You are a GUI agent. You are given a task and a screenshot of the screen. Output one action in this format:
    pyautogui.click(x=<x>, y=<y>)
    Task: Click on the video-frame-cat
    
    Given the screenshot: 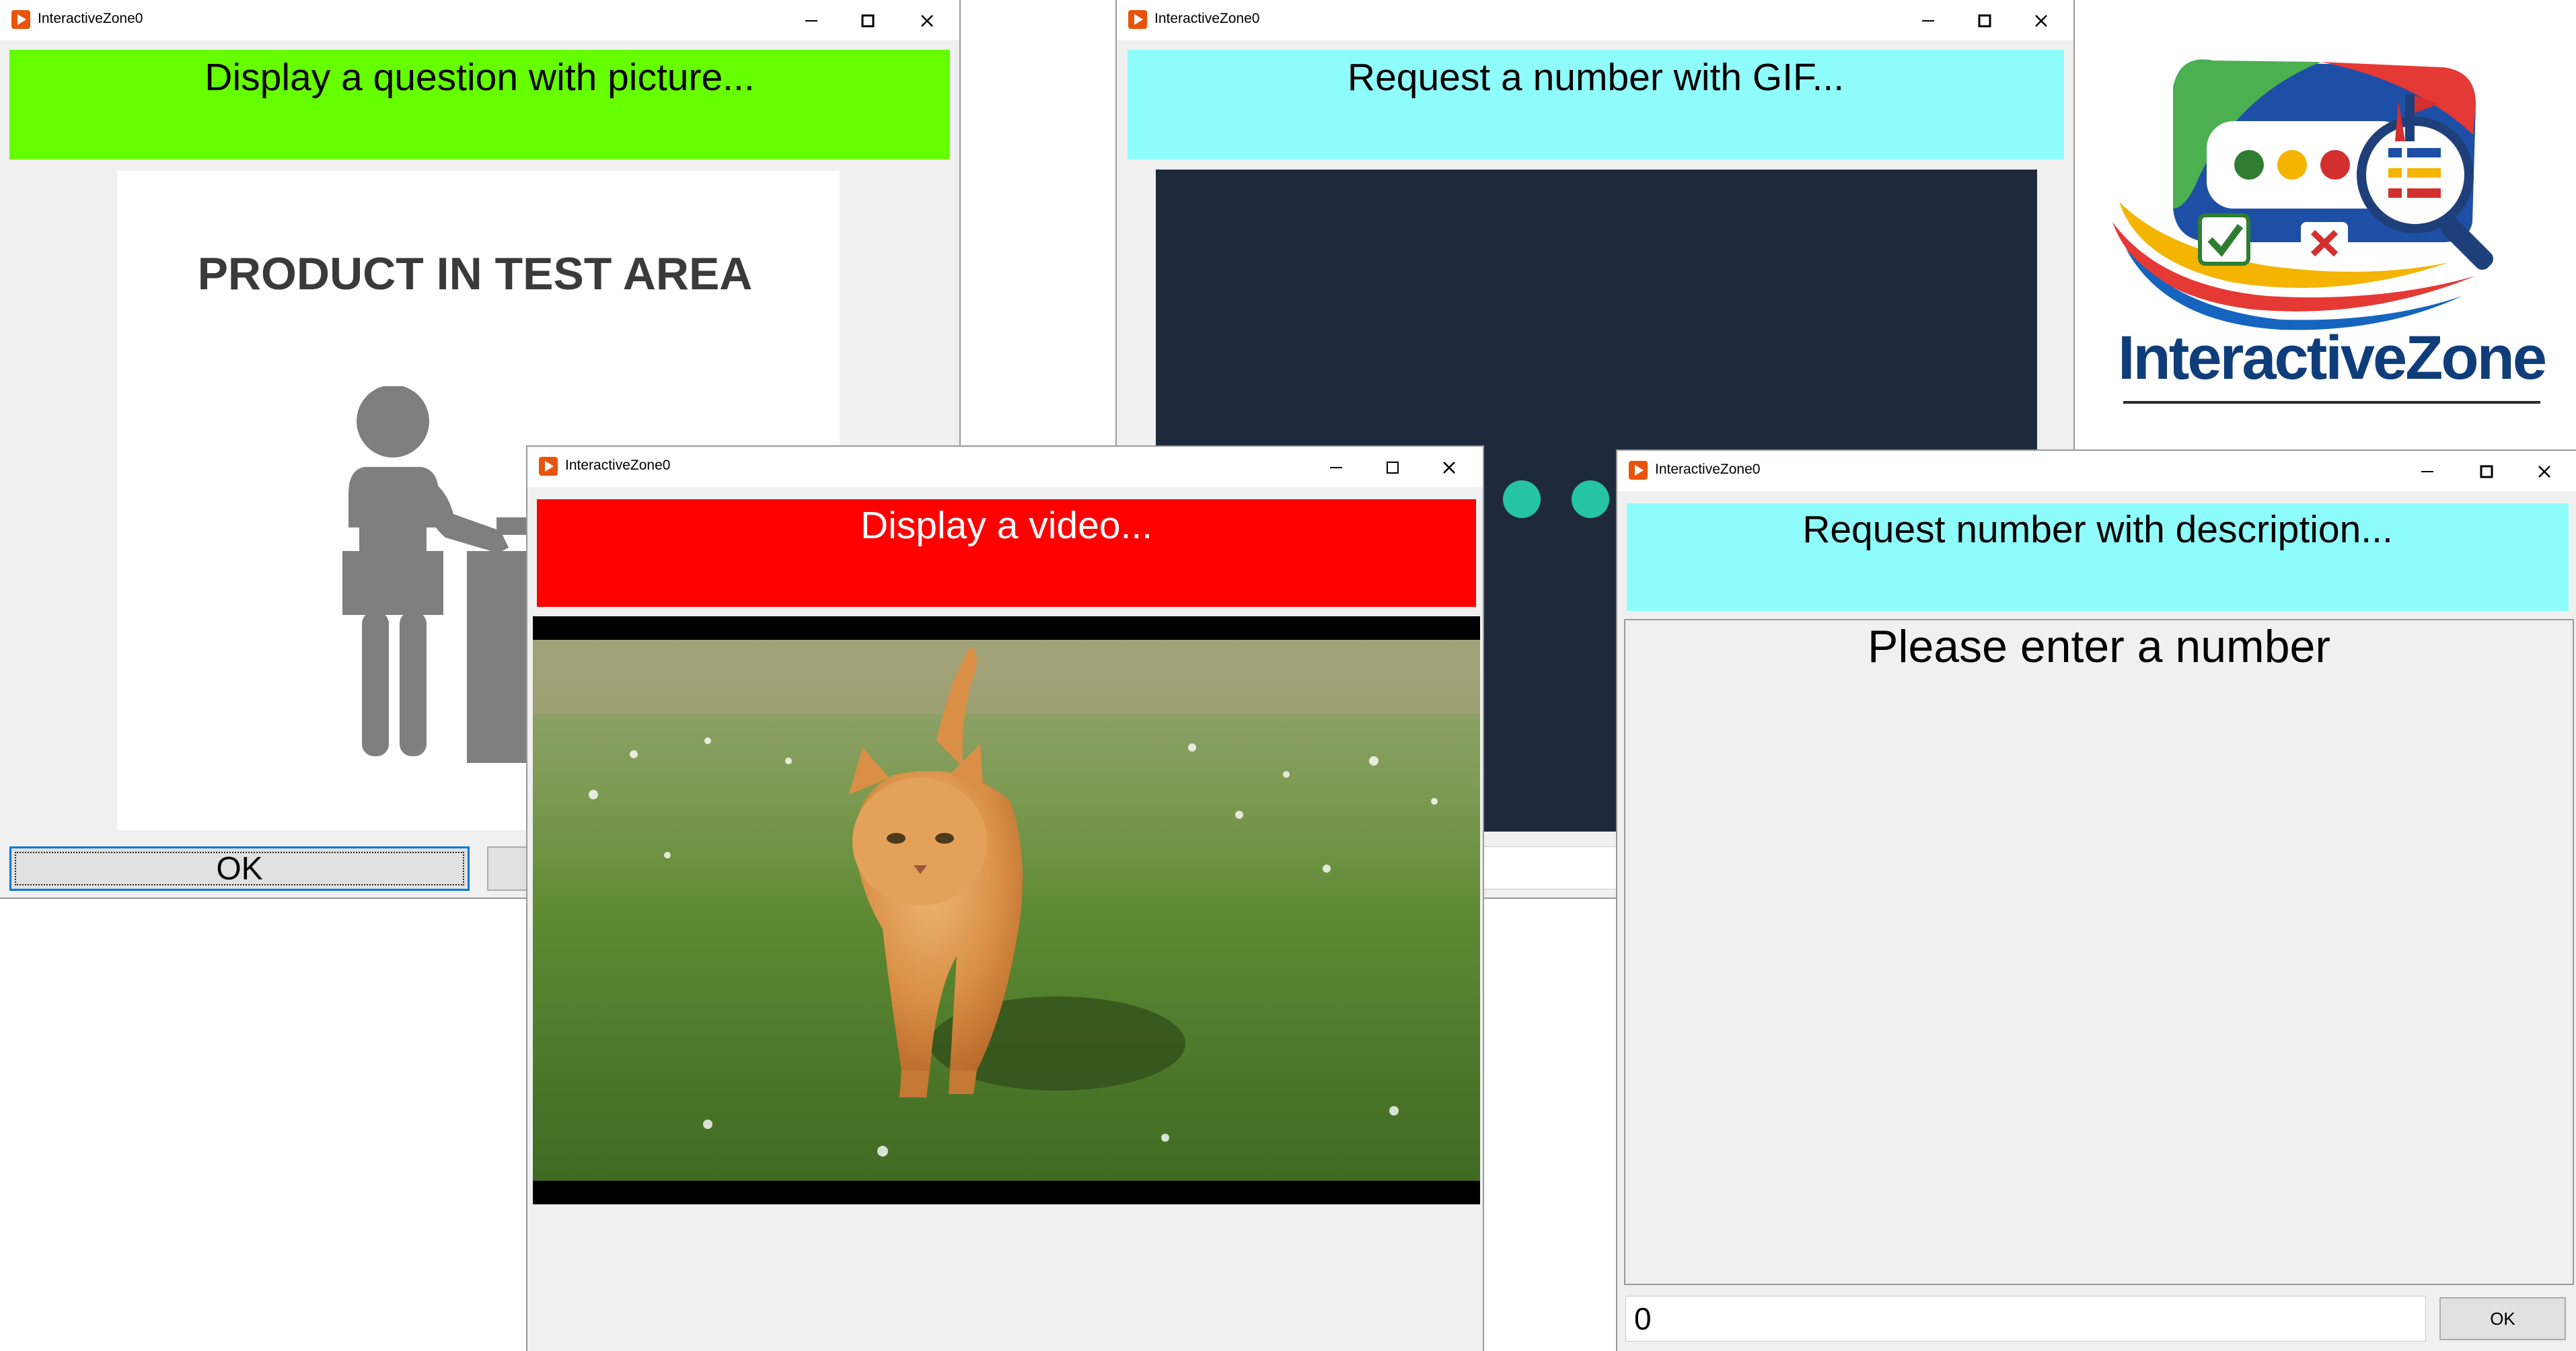 What is the action you would take?
    pyautogui.click(x=1006, y=910)
    